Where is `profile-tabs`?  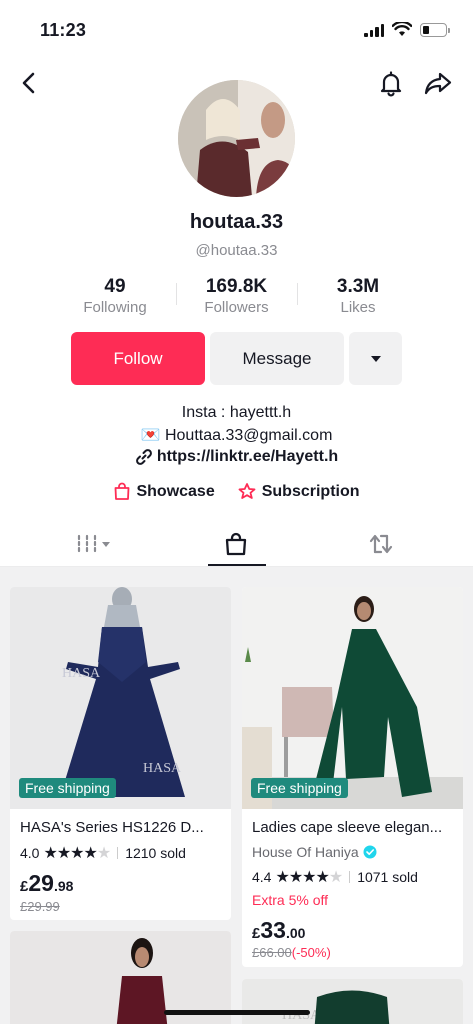 profile-tabs is located at coordinates (236, 544).